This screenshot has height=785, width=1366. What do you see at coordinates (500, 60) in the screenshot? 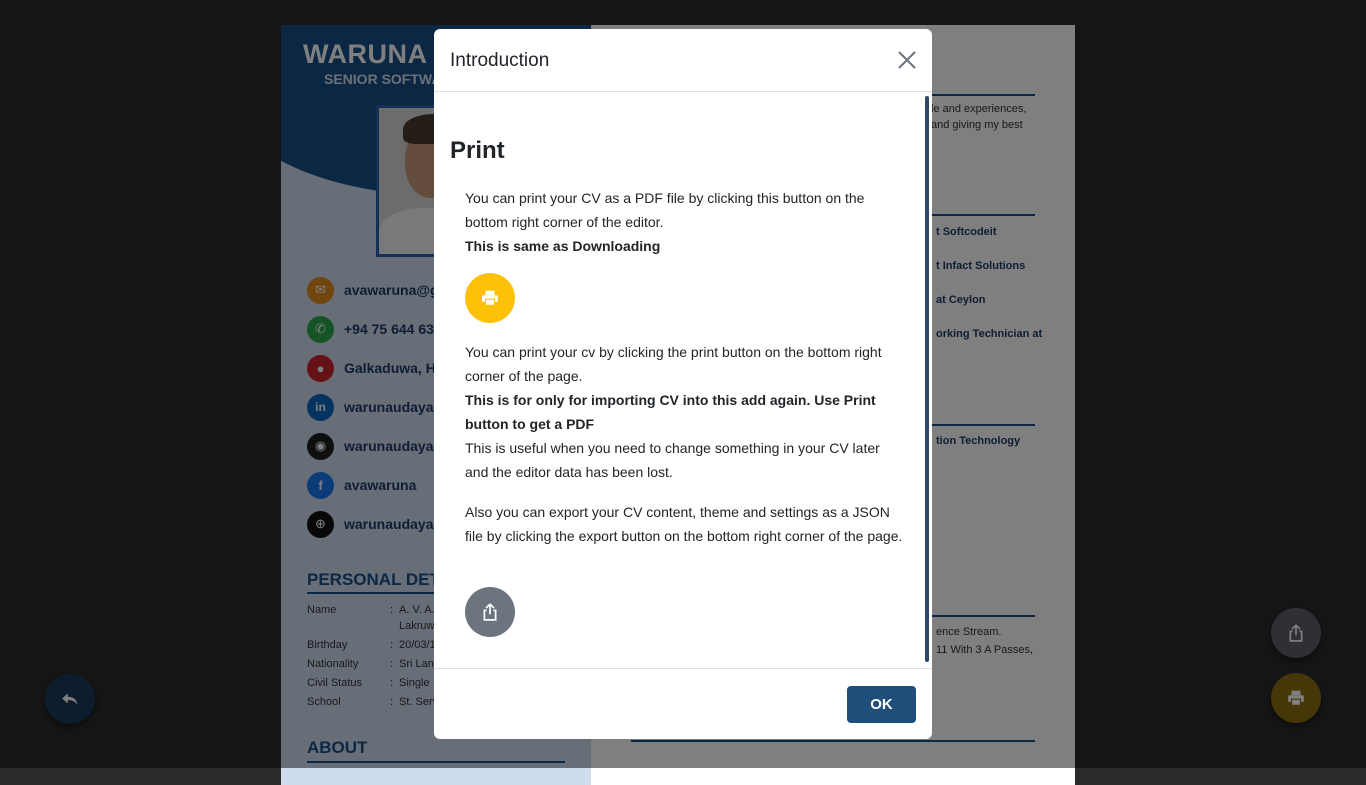
I see `modal-title: Introduction` at bounding box center [500, 60].